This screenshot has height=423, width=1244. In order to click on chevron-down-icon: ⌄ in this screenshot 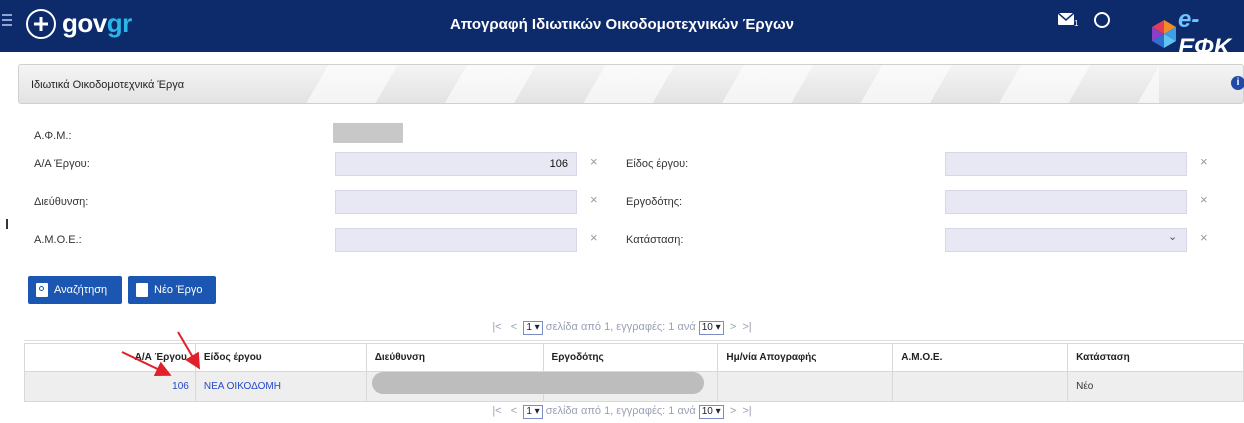, I will do `click(1172, 236)`.